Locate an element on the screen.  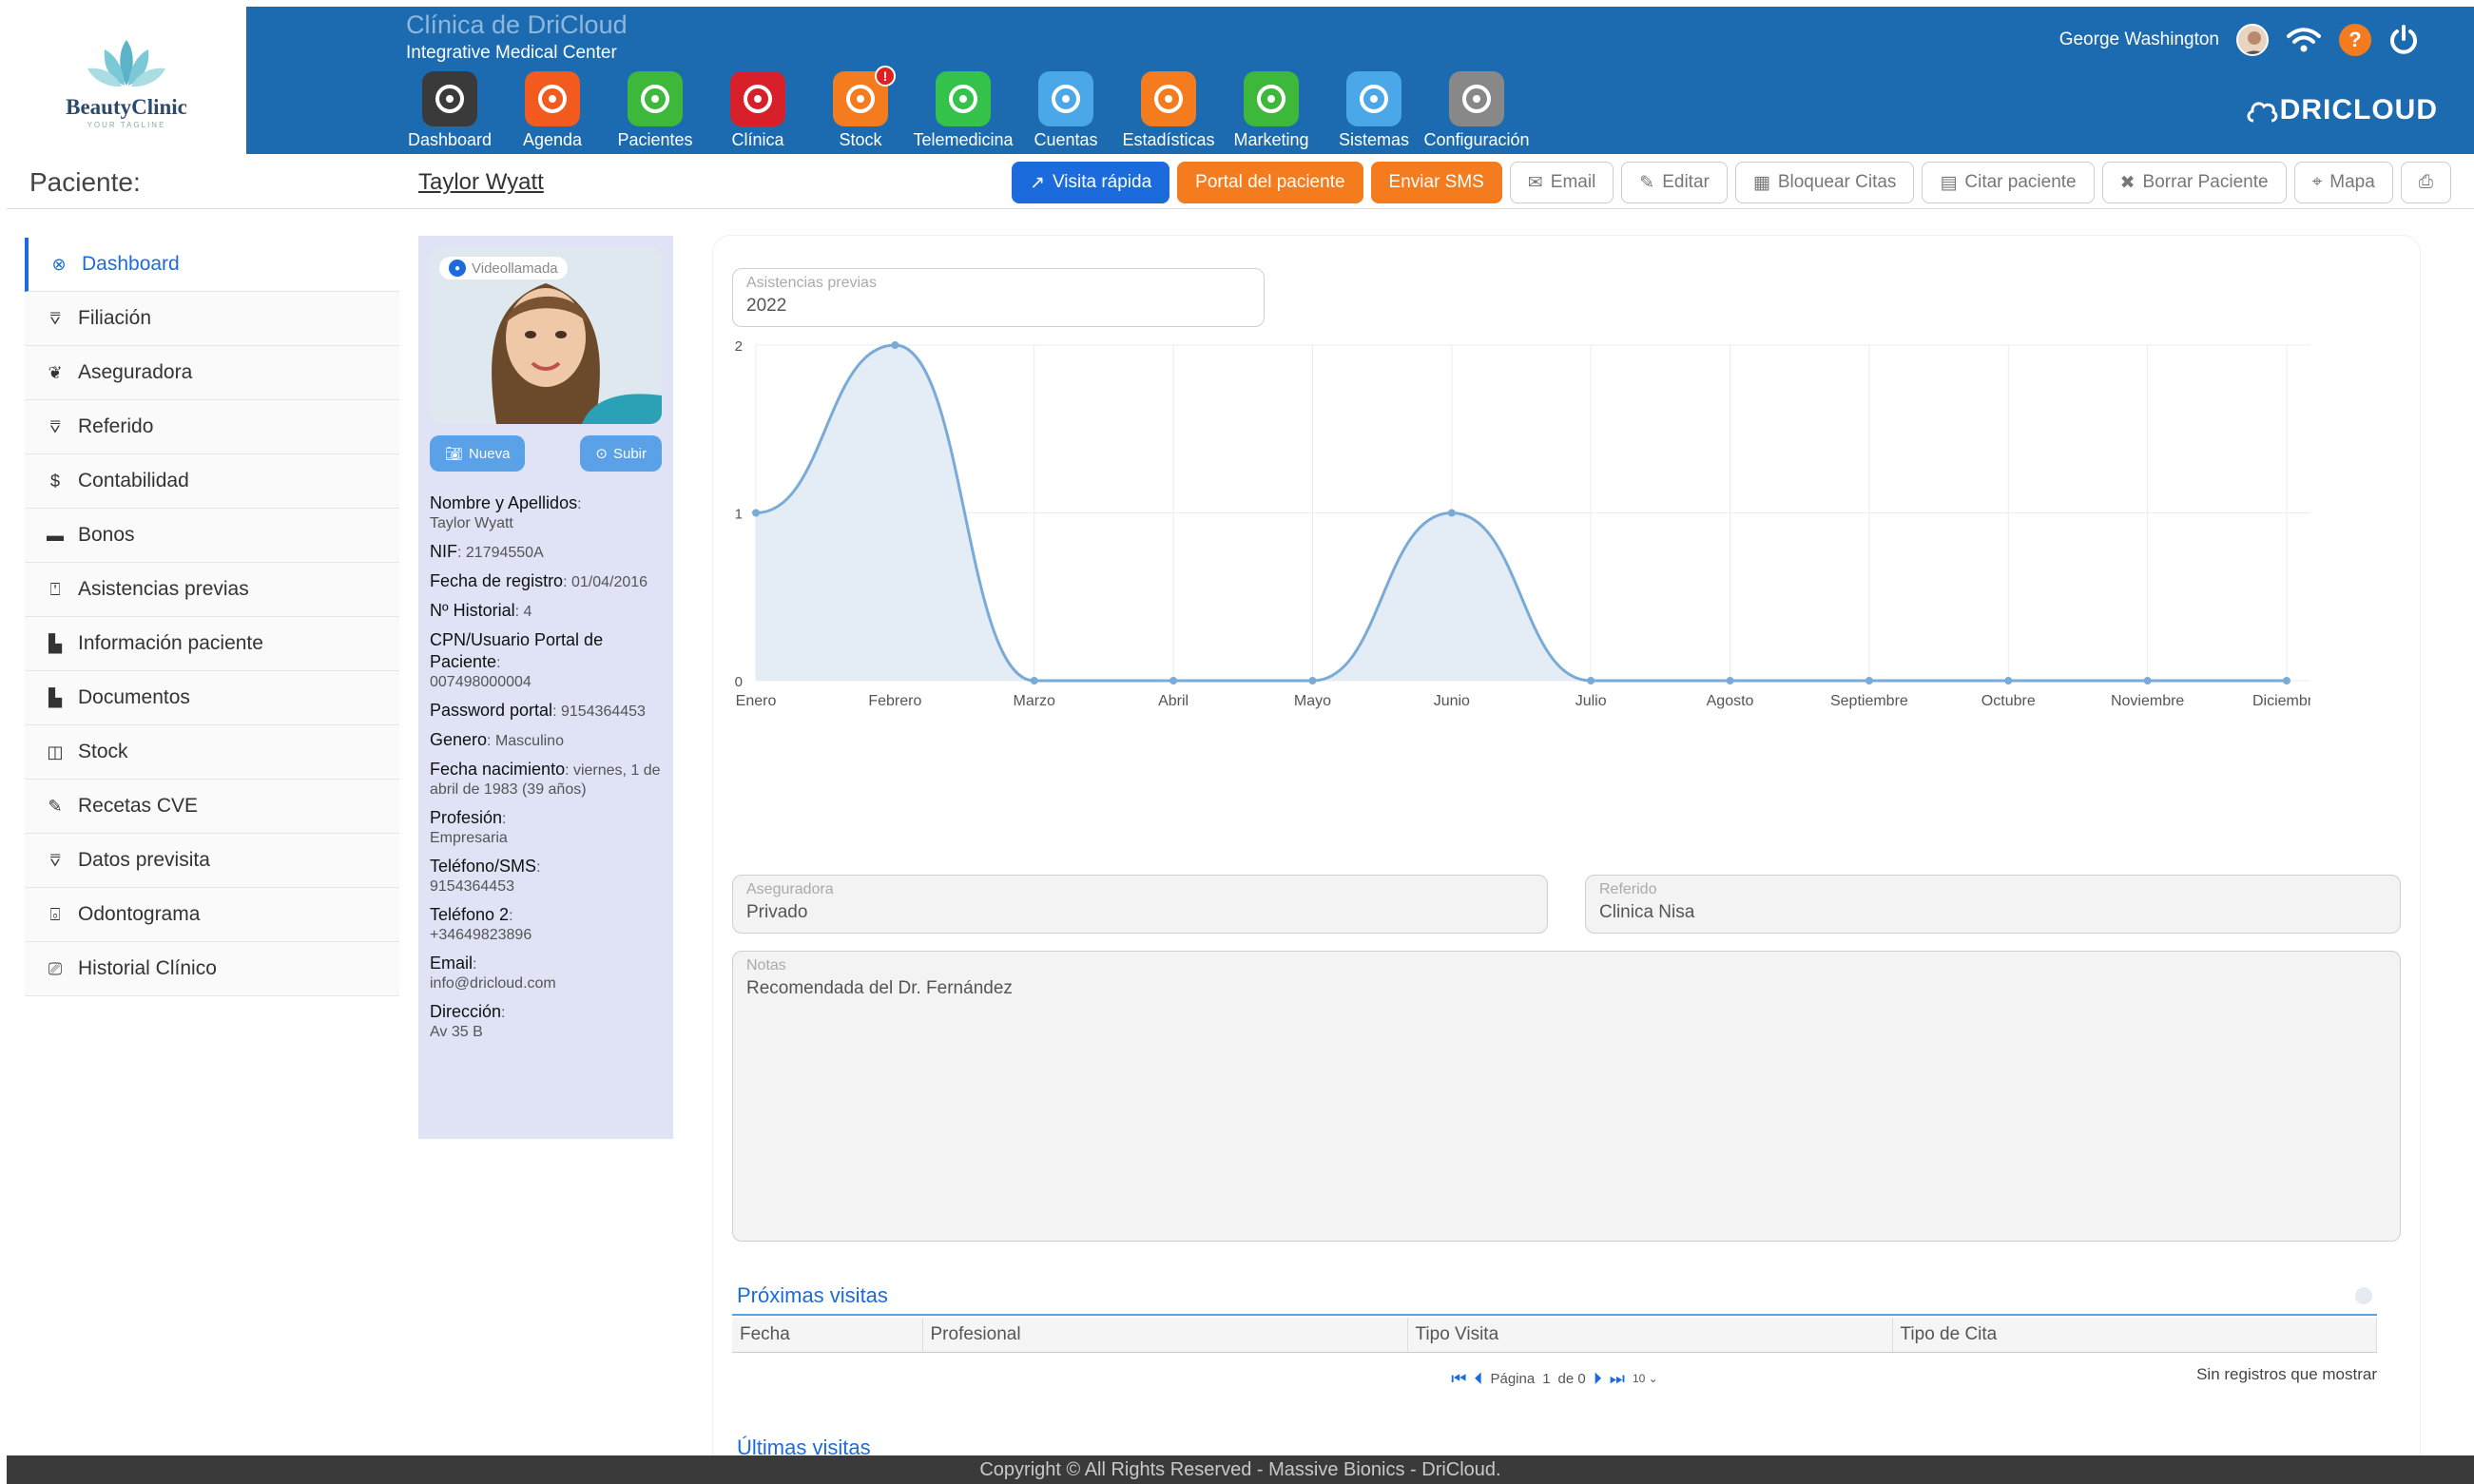
action-mapa: ⌖ Mapa is located at coordinates (2343, 182).